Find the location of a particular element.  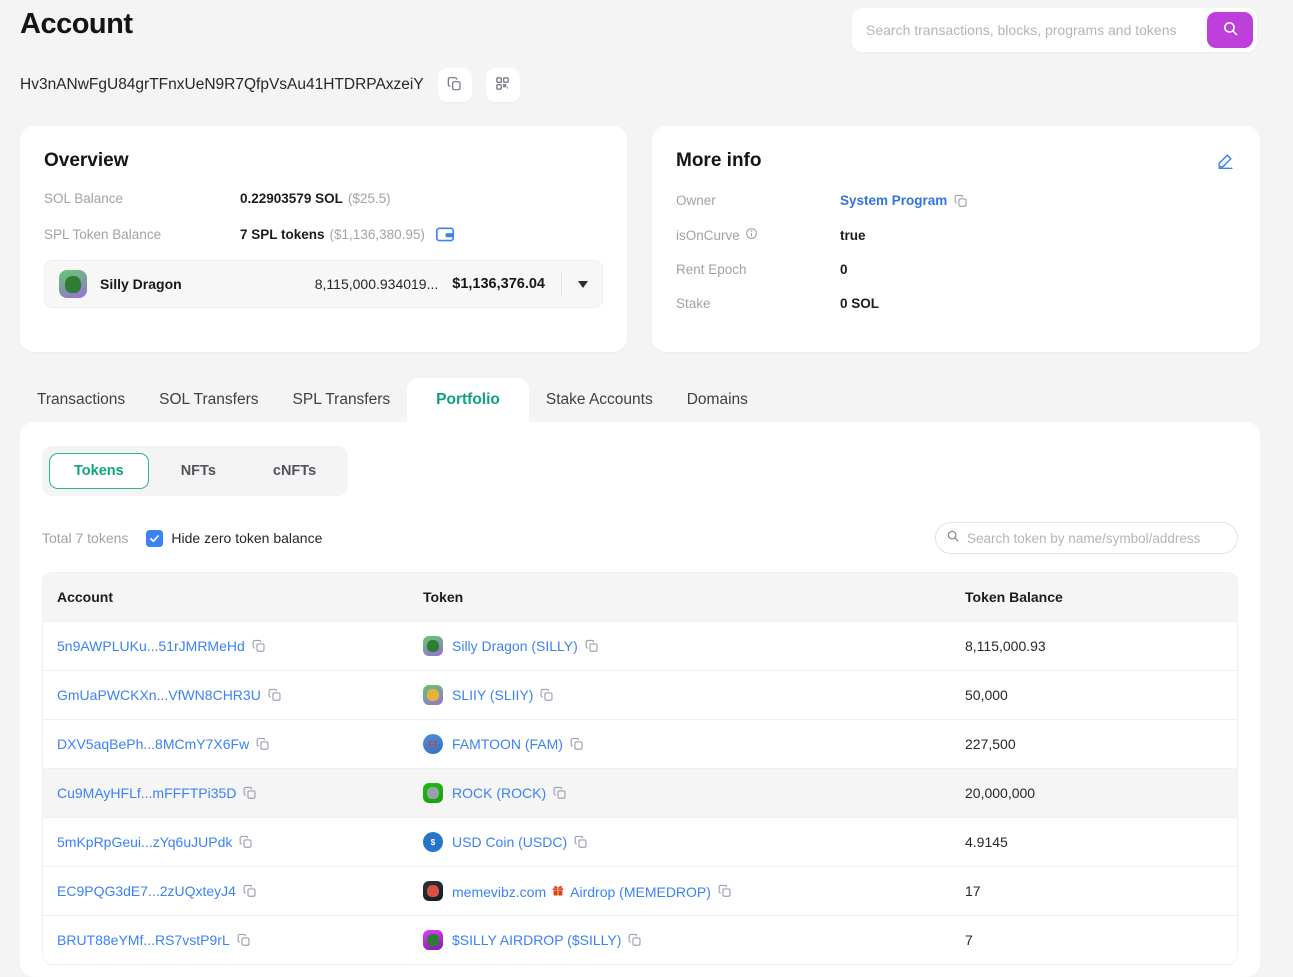

token-selector-name: Silly Dragon is located at coordinates (141, 284).